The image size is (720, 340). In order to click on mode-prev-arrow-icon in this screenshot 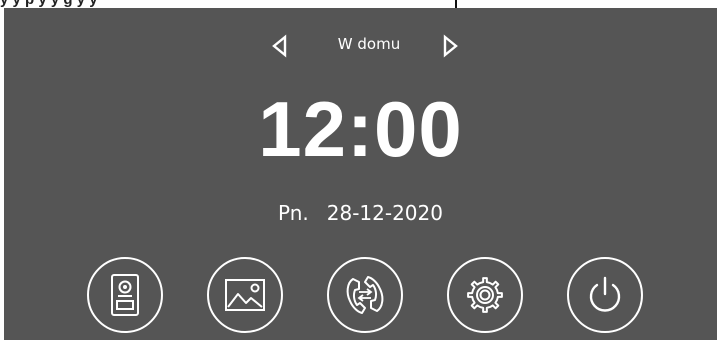, I will do `click(280, 46)`.